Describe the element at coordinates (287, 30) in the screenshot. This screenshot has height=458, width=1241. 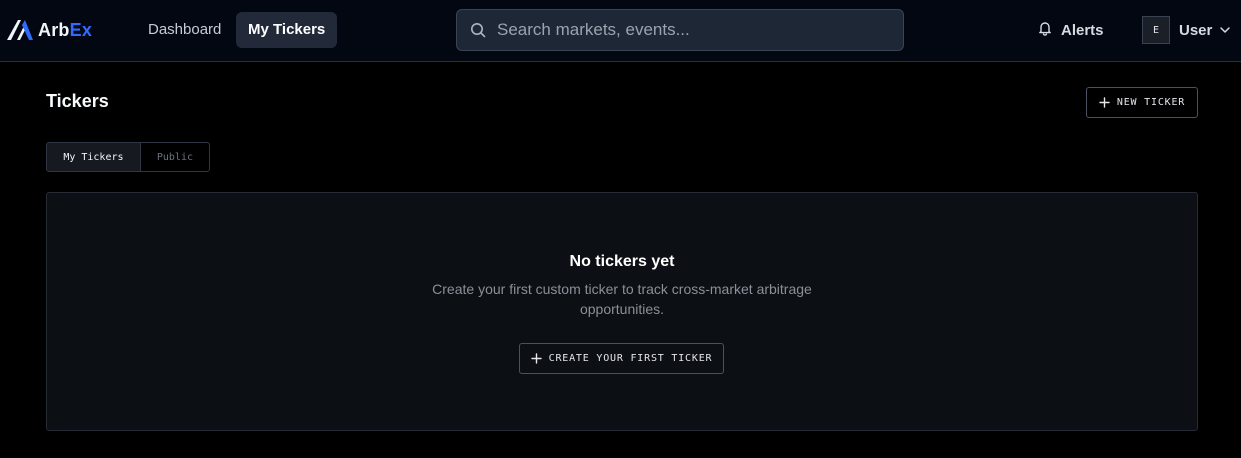
I see `nav-my-tickers: My Tickers` at that location.